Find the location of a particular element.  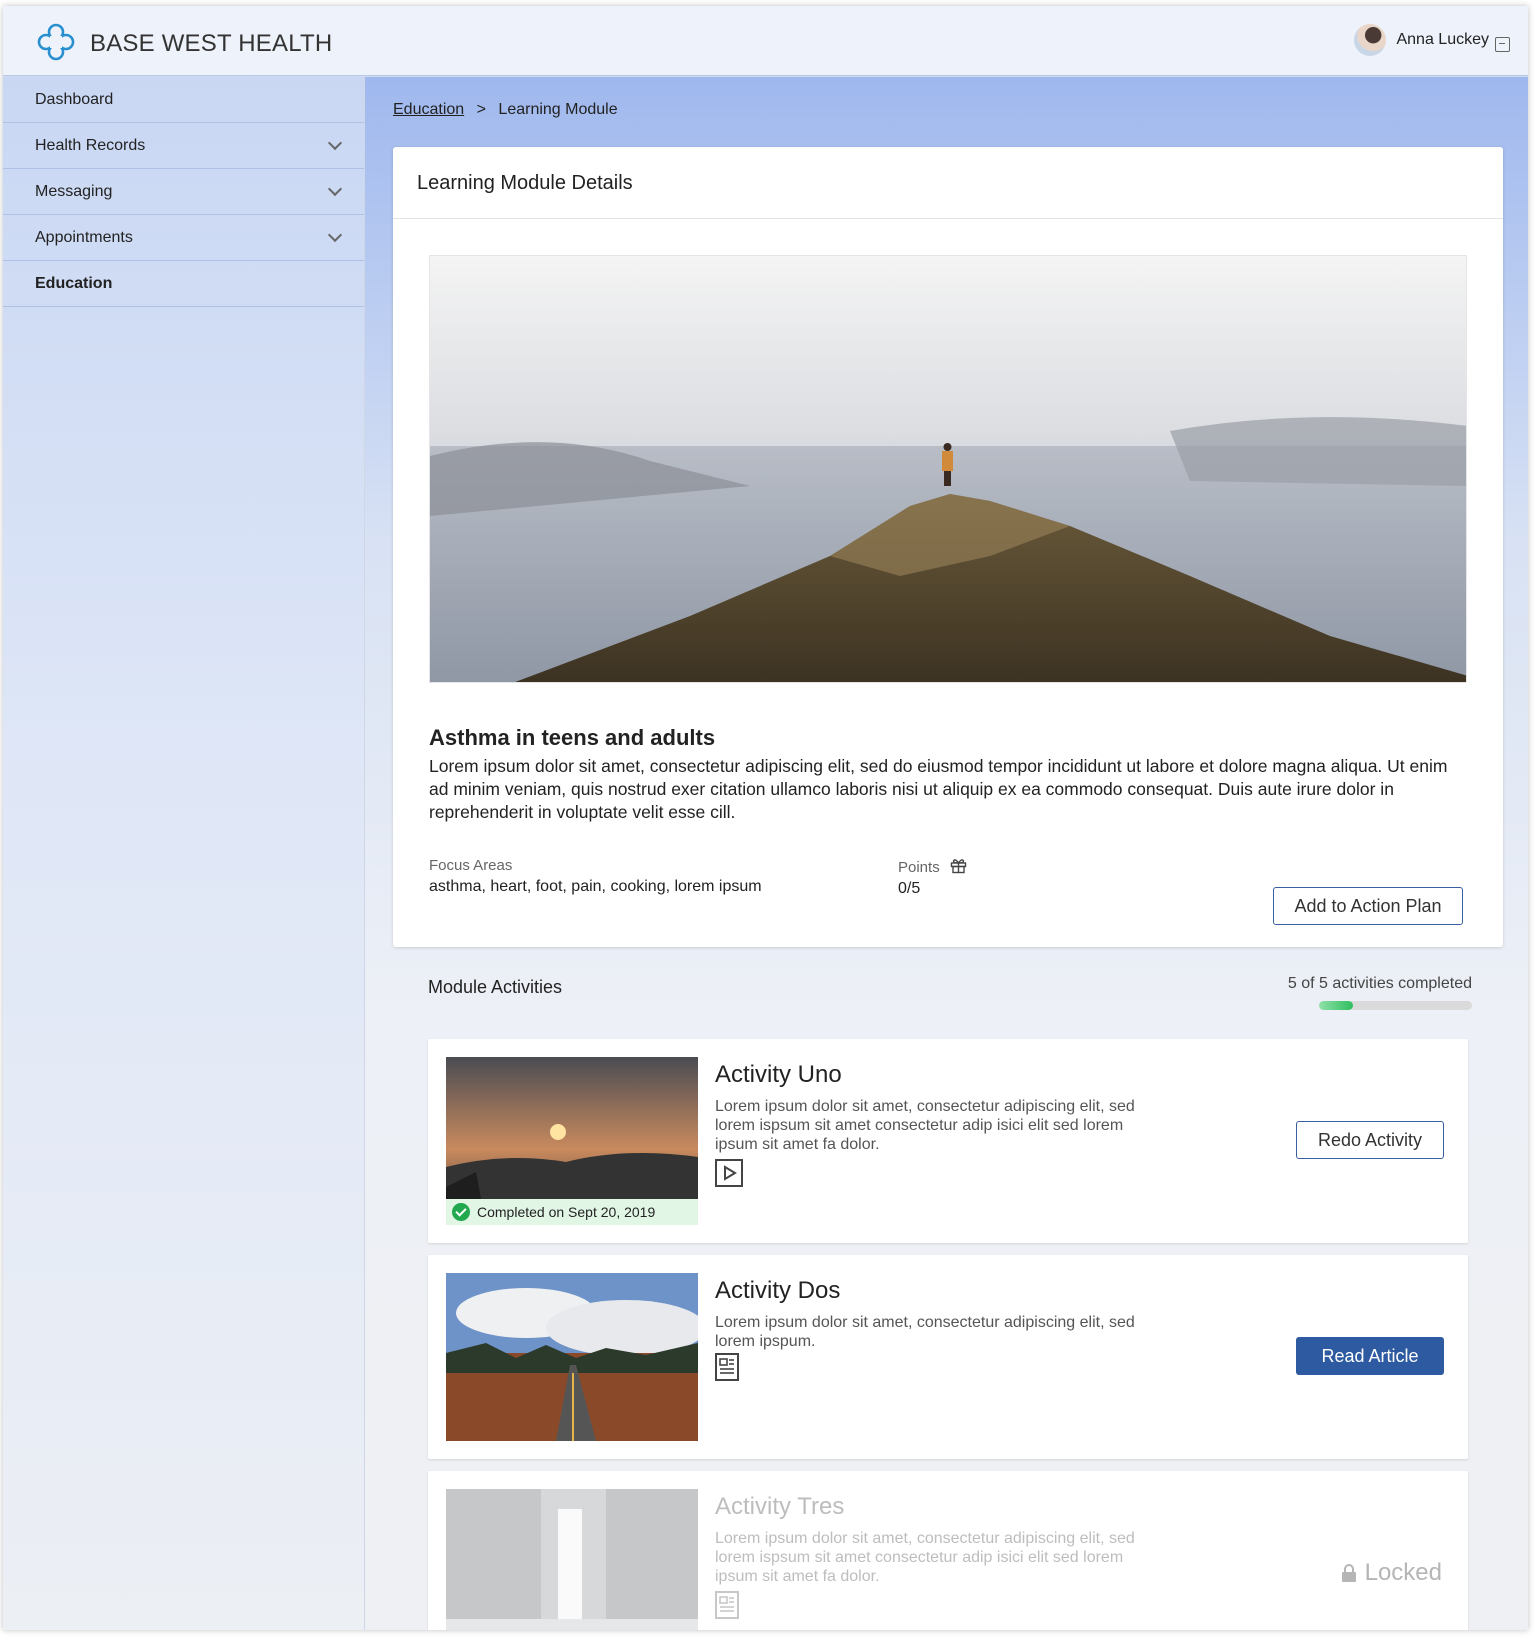

add-to-action-plan-button: Add to Action Plan is located at coordinates (1368, 906).